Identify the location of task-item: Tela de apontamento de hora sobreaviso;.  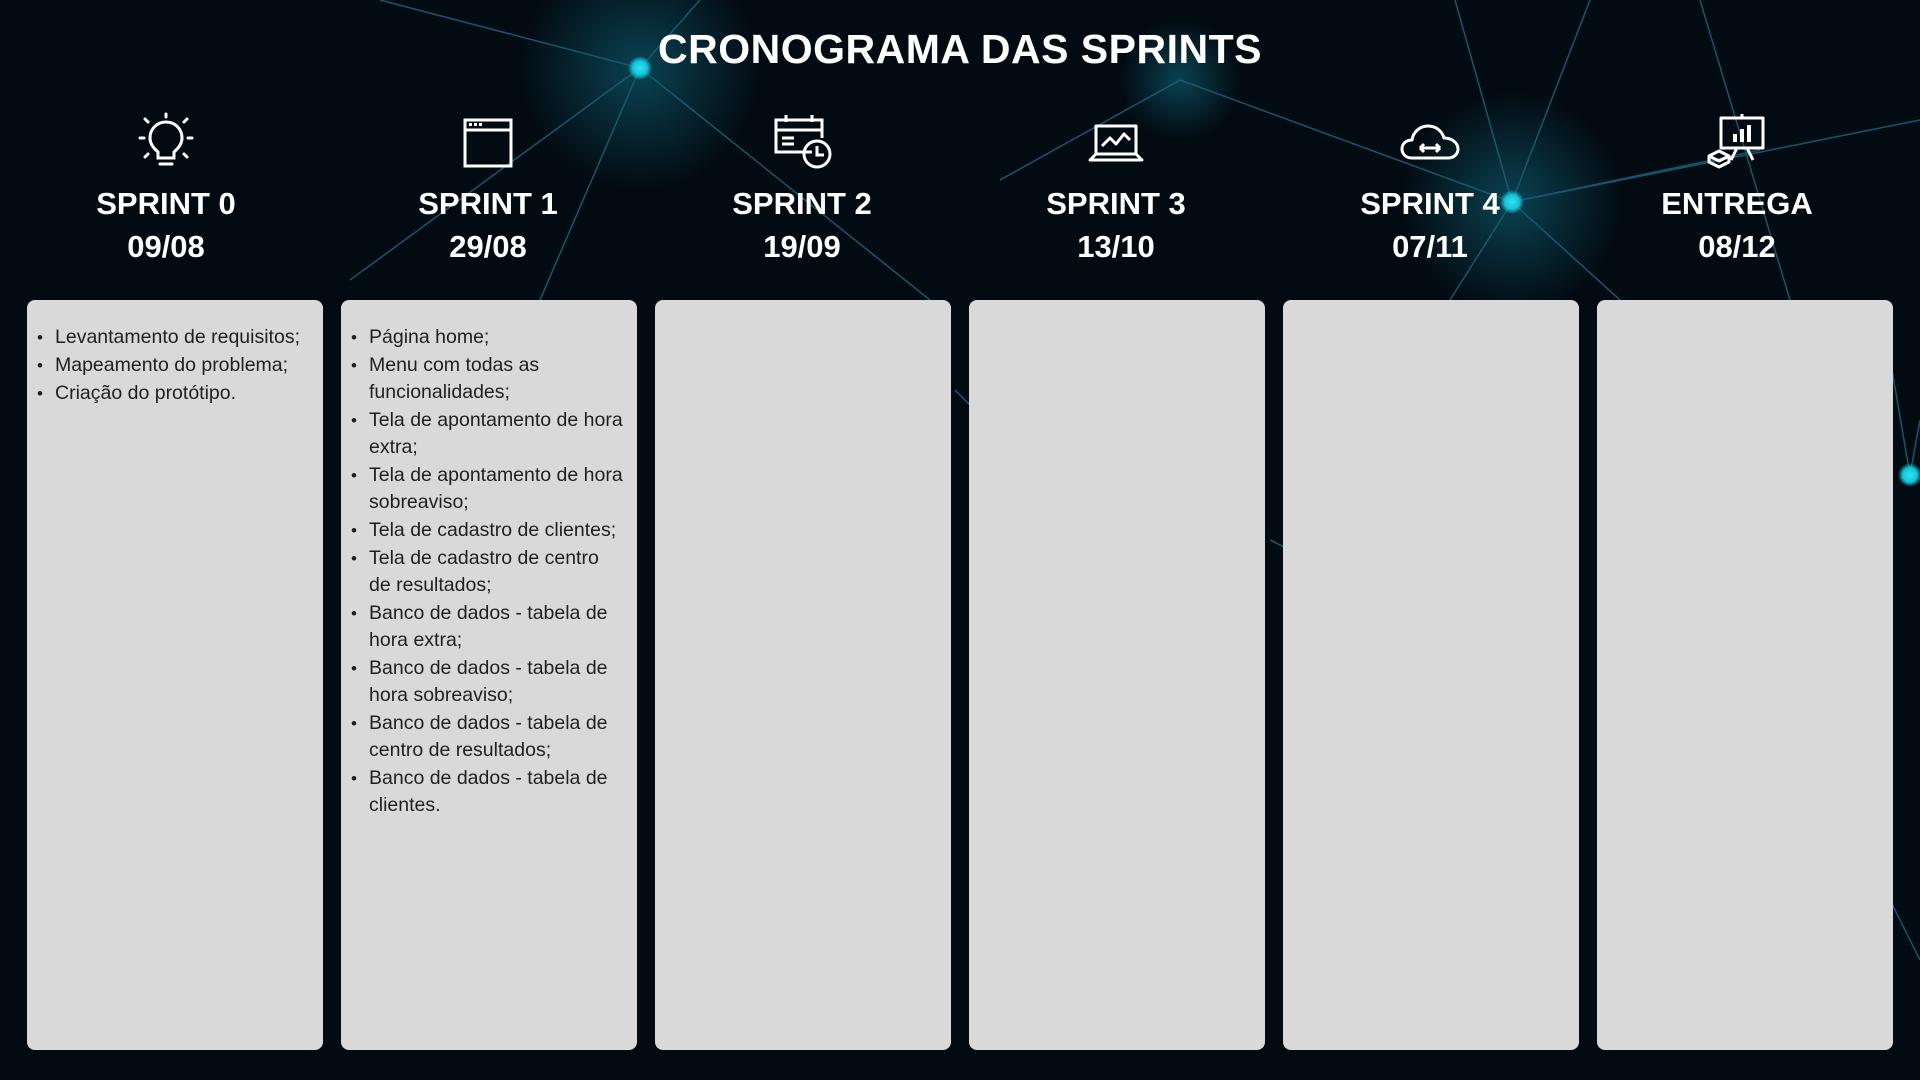
(488, 489).